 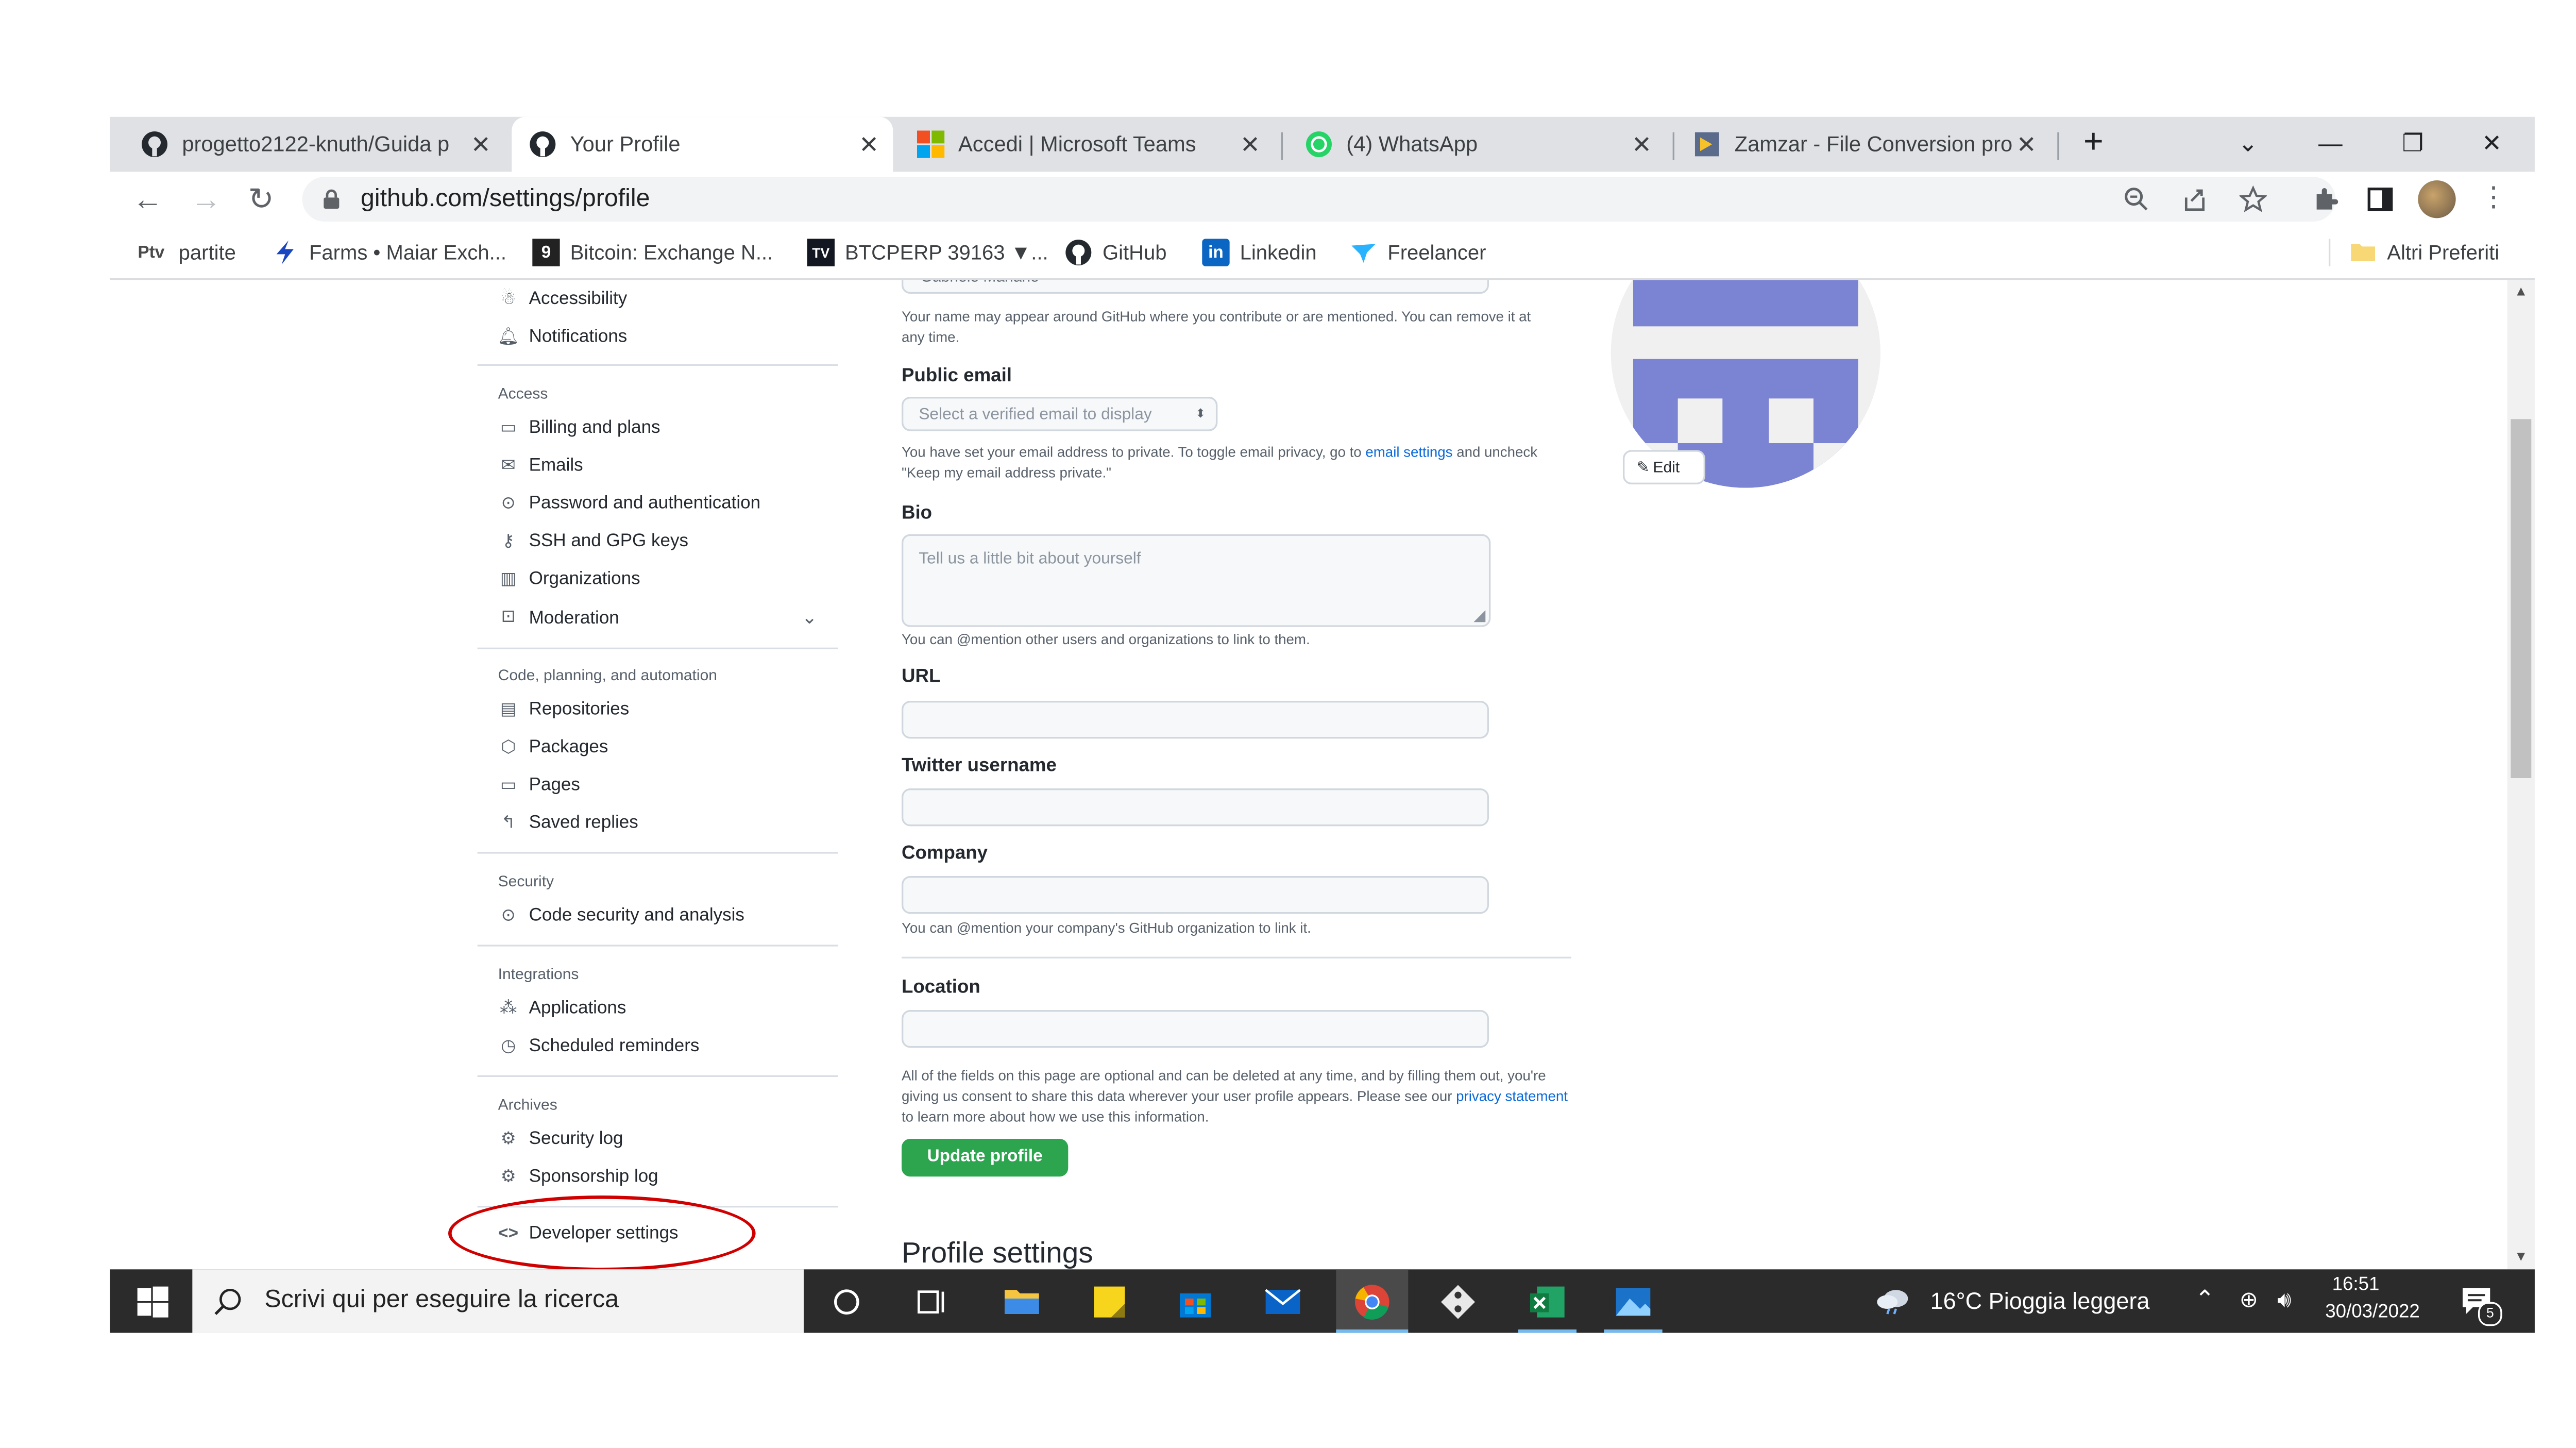 I want to click on photos-taskbar, so click(x=1633, y=1301).